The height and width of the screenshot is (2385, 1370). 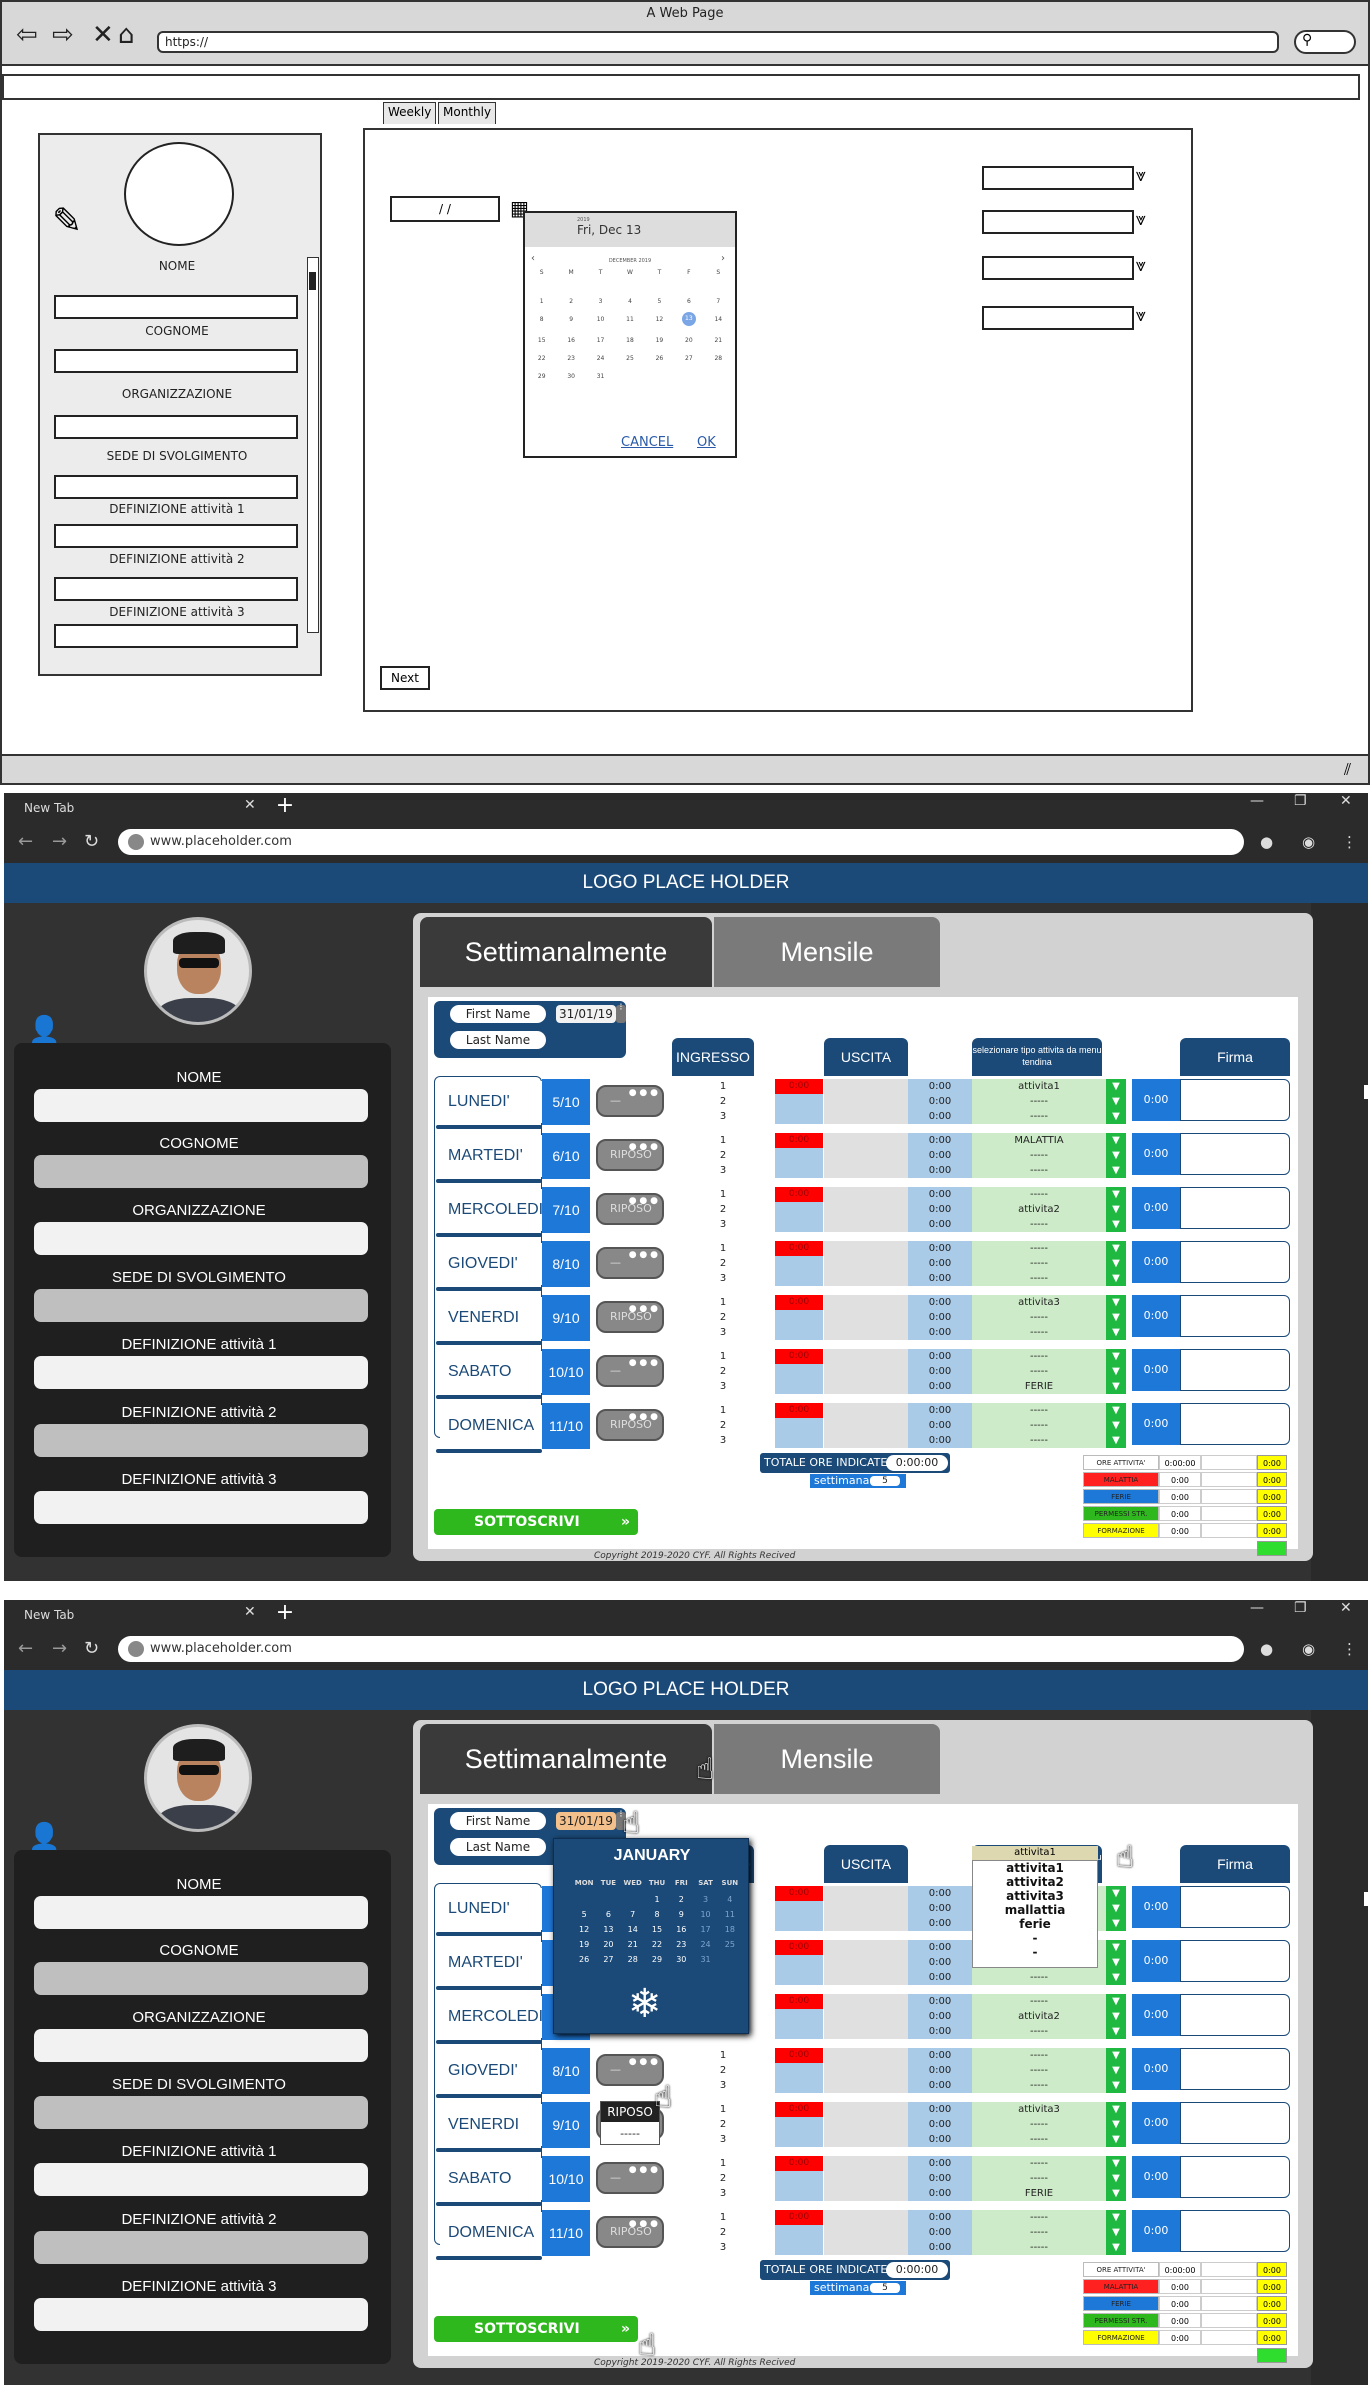 What do you see at coordinates (1039, 2193) in the screenshot?
I see `activity-select: FERIE` at bounding box center [1039, 2193].